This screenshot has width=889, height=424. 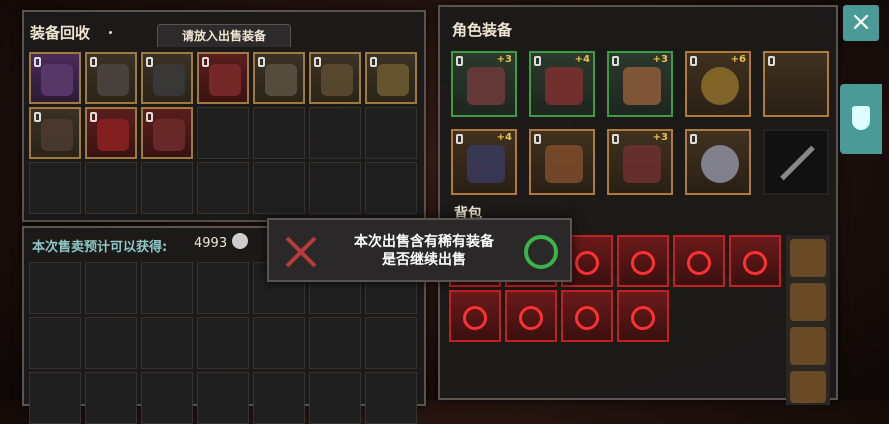 I want to click on shield-icon, so click(x=57, y=135).